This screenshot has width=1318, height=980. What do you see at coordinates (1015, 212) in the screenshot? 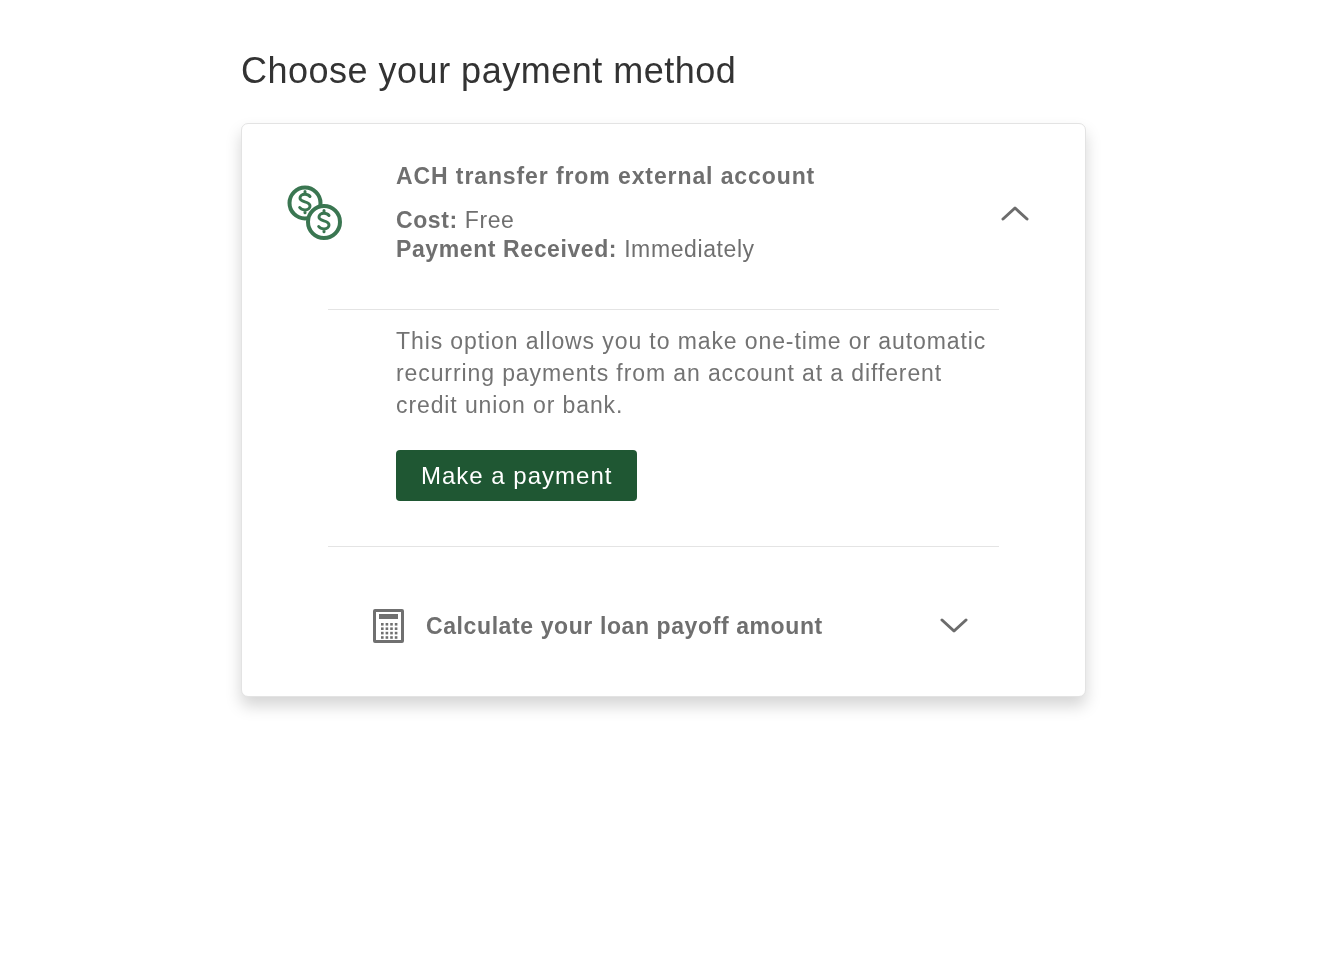
I see `chevron-up-icon` at bounding box center [1015, 212].